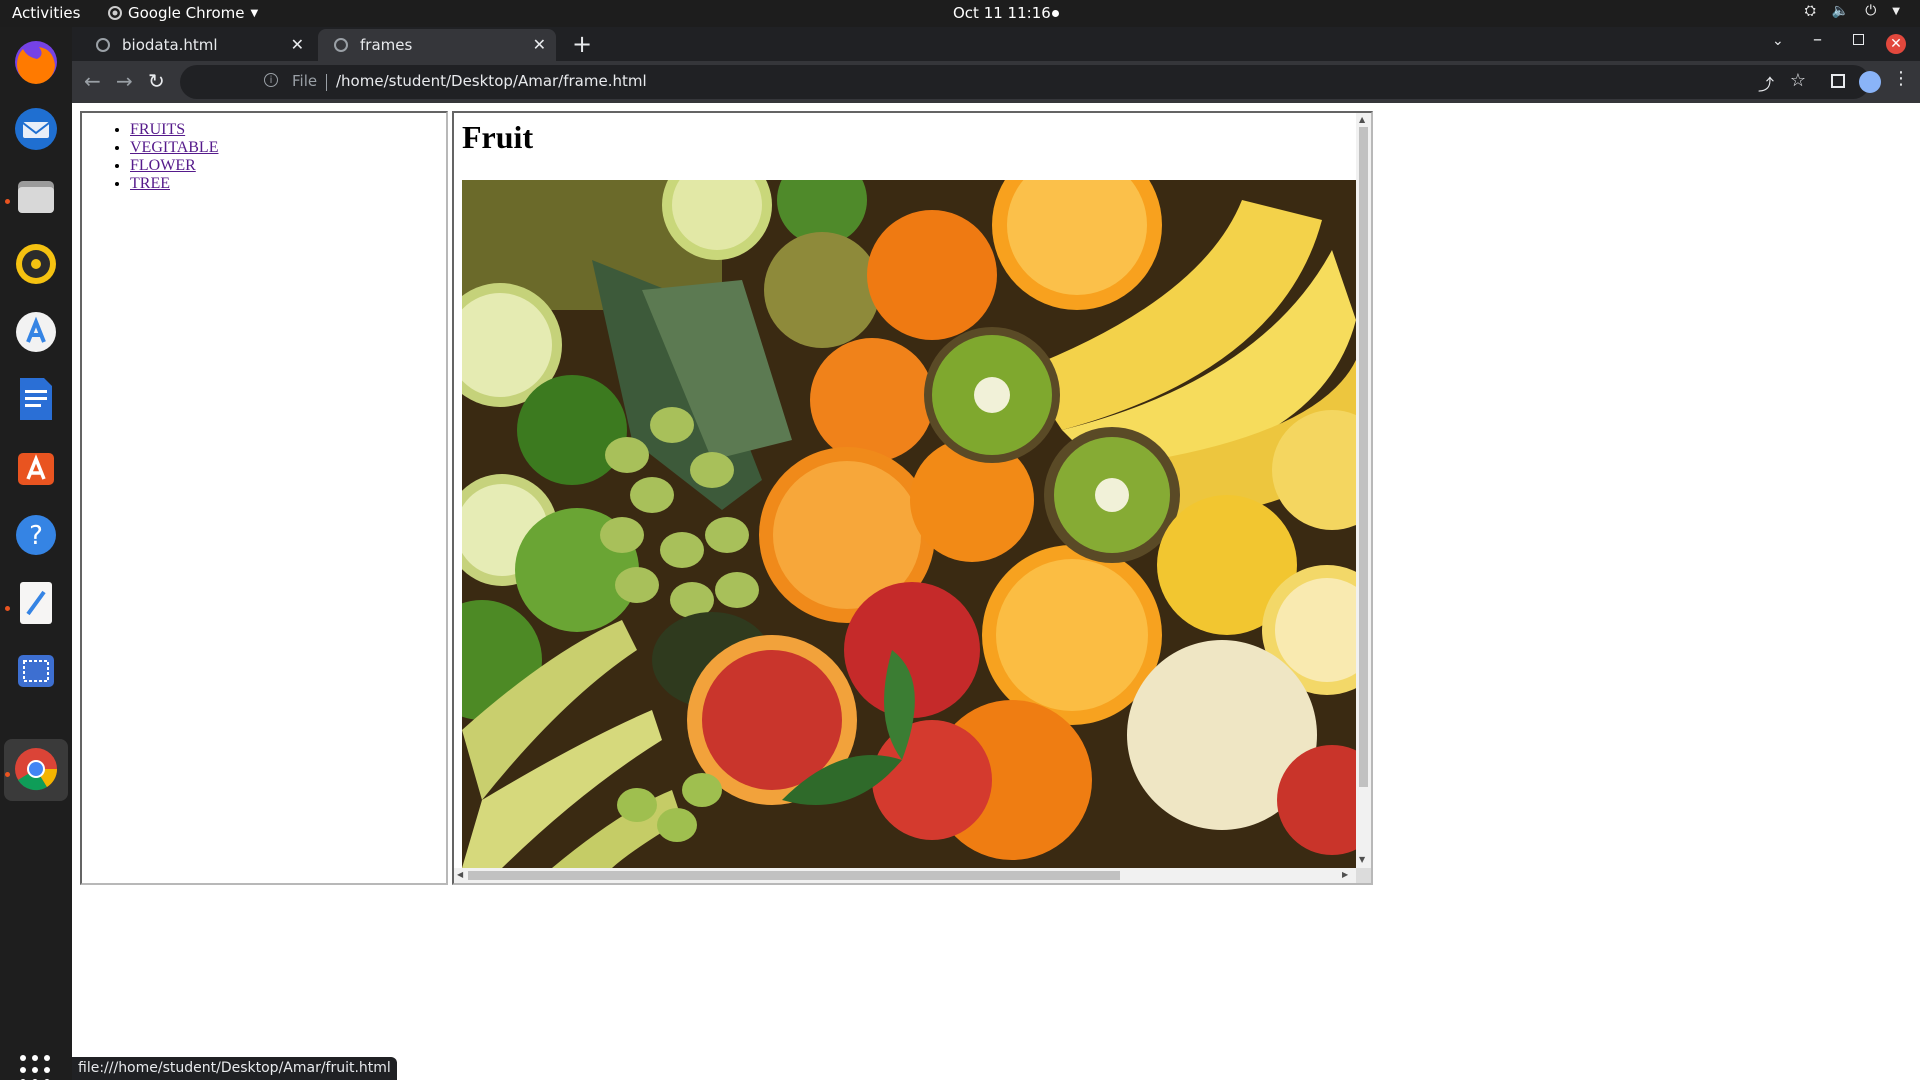 This screenshot has width=1920, height=1085. I want to click on bookmark-star-icon: ☆, so click(1798, 80).